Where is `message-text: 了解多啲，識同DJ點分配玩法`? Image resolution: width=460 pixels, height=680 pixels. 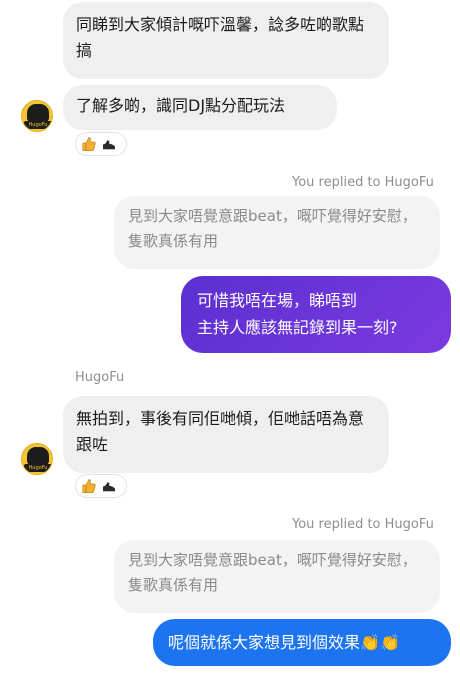 message-text: 了解多啲，識同DJ點分配玩法 is located at coordinates (181, 105).